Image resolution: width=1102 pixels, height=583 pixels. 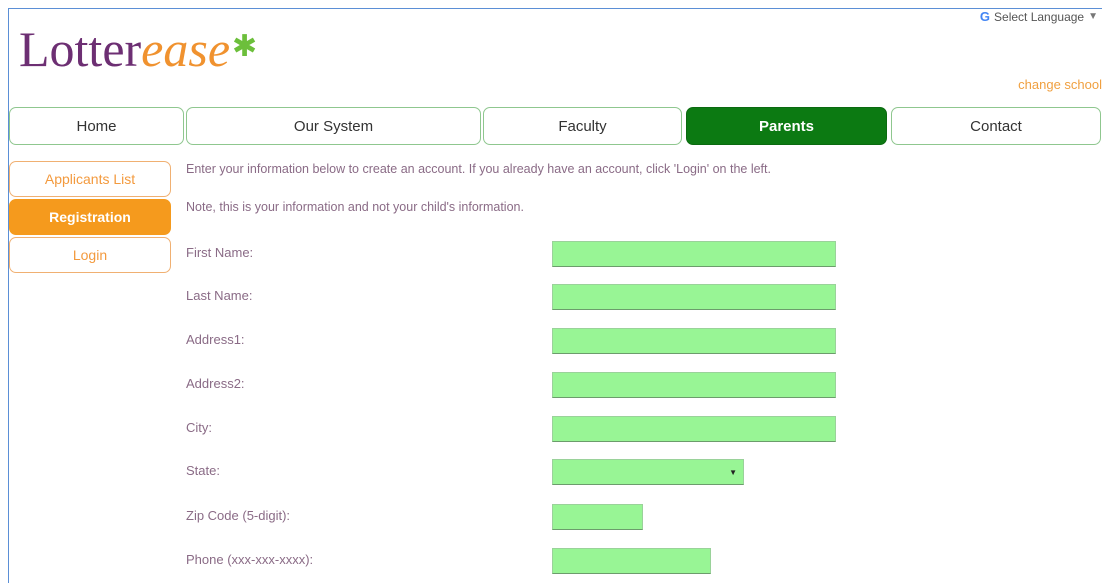 What do you see at coordinates (985, 16) in the screenshot?
I see `google-g-icon: G` at bounding box center [985, 16].